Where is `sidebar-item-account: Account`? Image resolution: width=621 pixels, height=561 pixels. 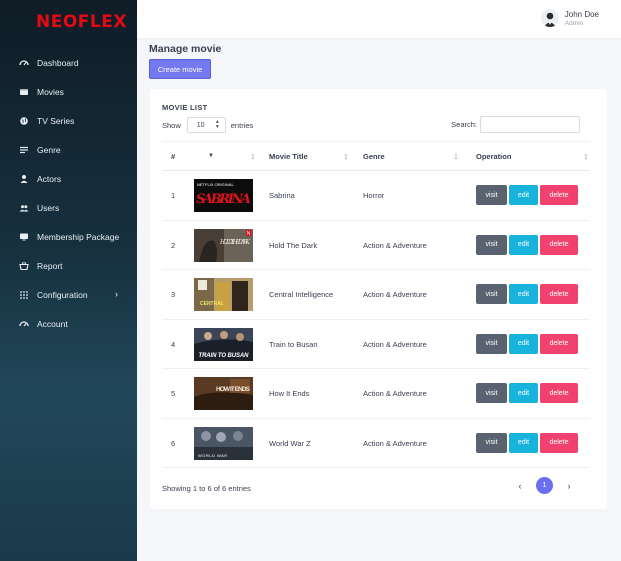
sidebar-item-account: Account is located at coordinates (68, 323).